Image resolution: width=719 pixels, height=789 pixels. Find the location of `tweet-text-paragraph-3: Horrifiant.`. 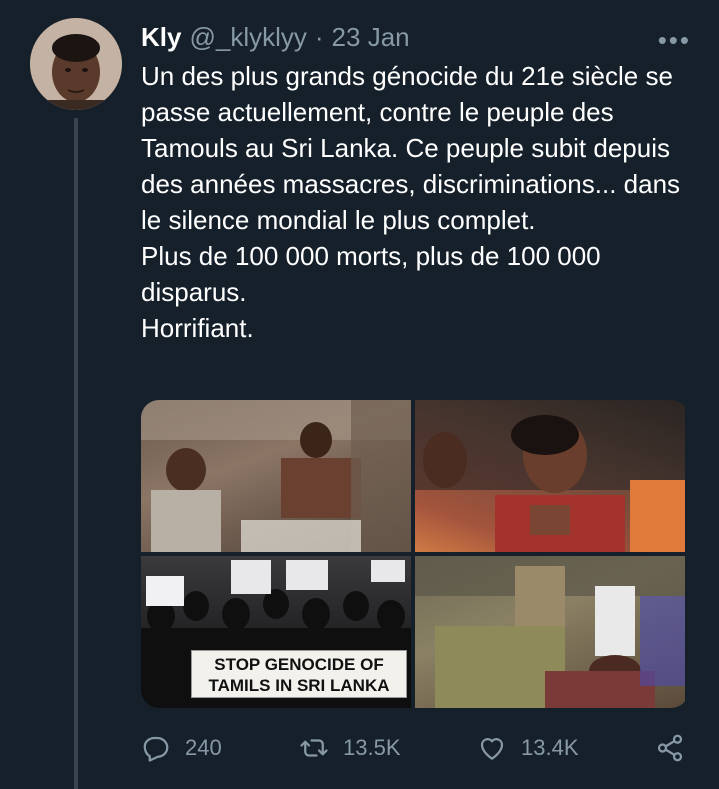

tweet-text-paragraph-3: Horrifiant. is located at coordinates (197, 328).